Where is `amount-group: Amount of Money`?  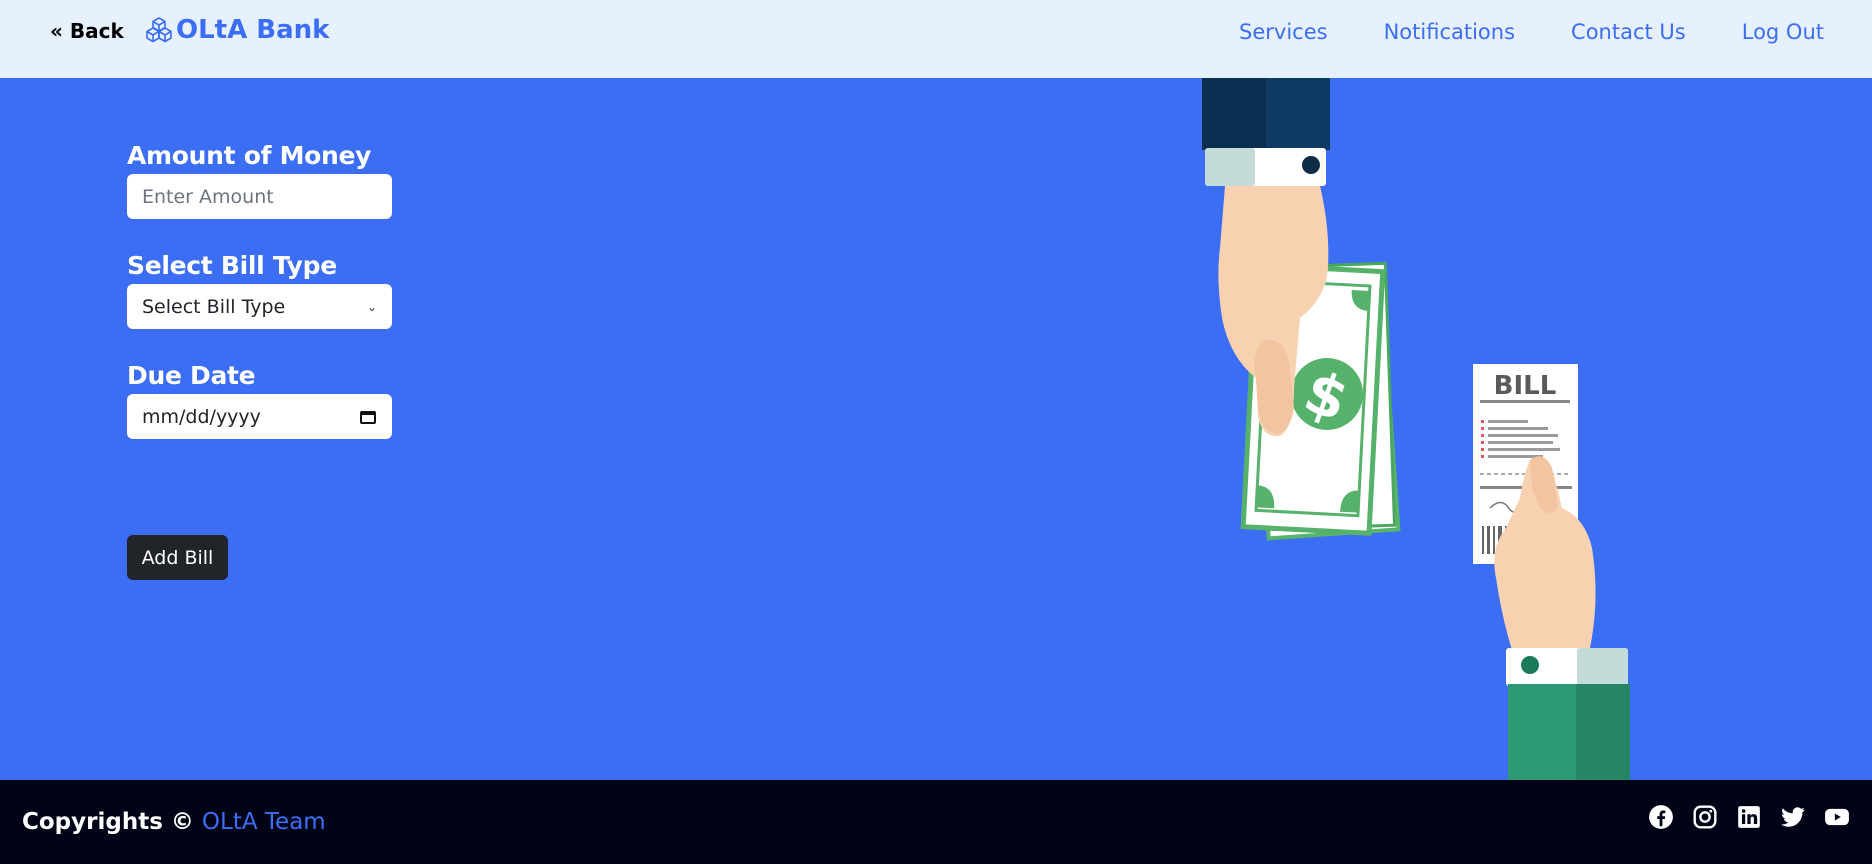
amount-group: Amount of Money is located at coordinates (259, 180).